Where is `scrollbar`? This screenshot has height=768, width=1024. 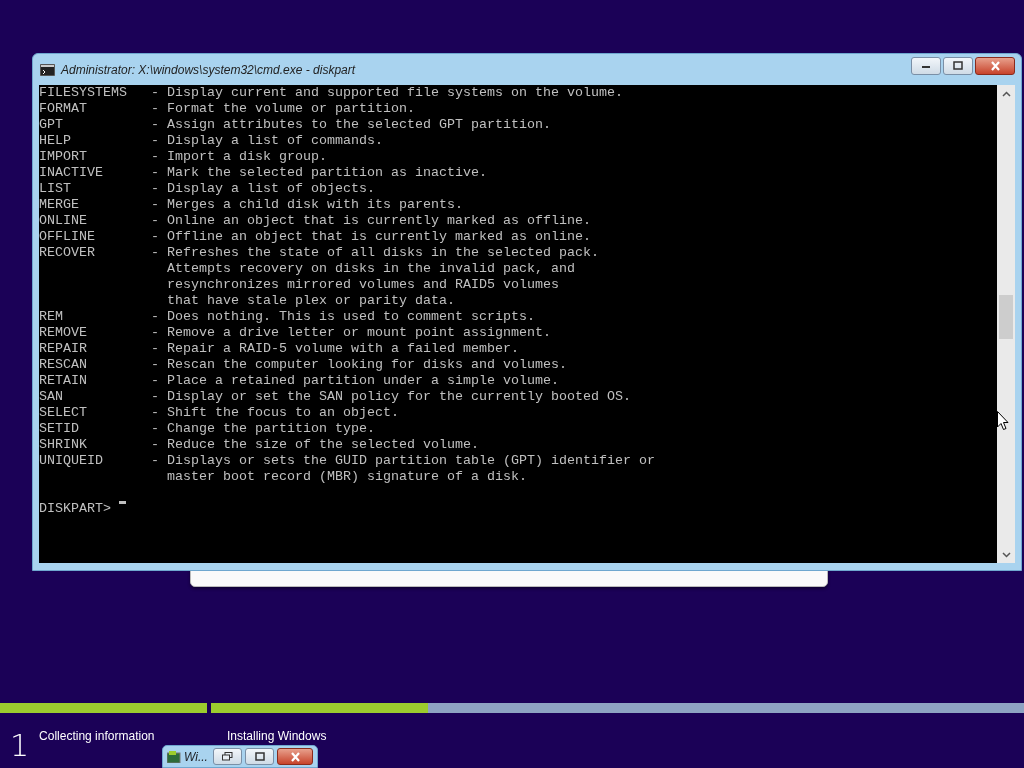 scrollbar is located at coordinates (1006, 324).